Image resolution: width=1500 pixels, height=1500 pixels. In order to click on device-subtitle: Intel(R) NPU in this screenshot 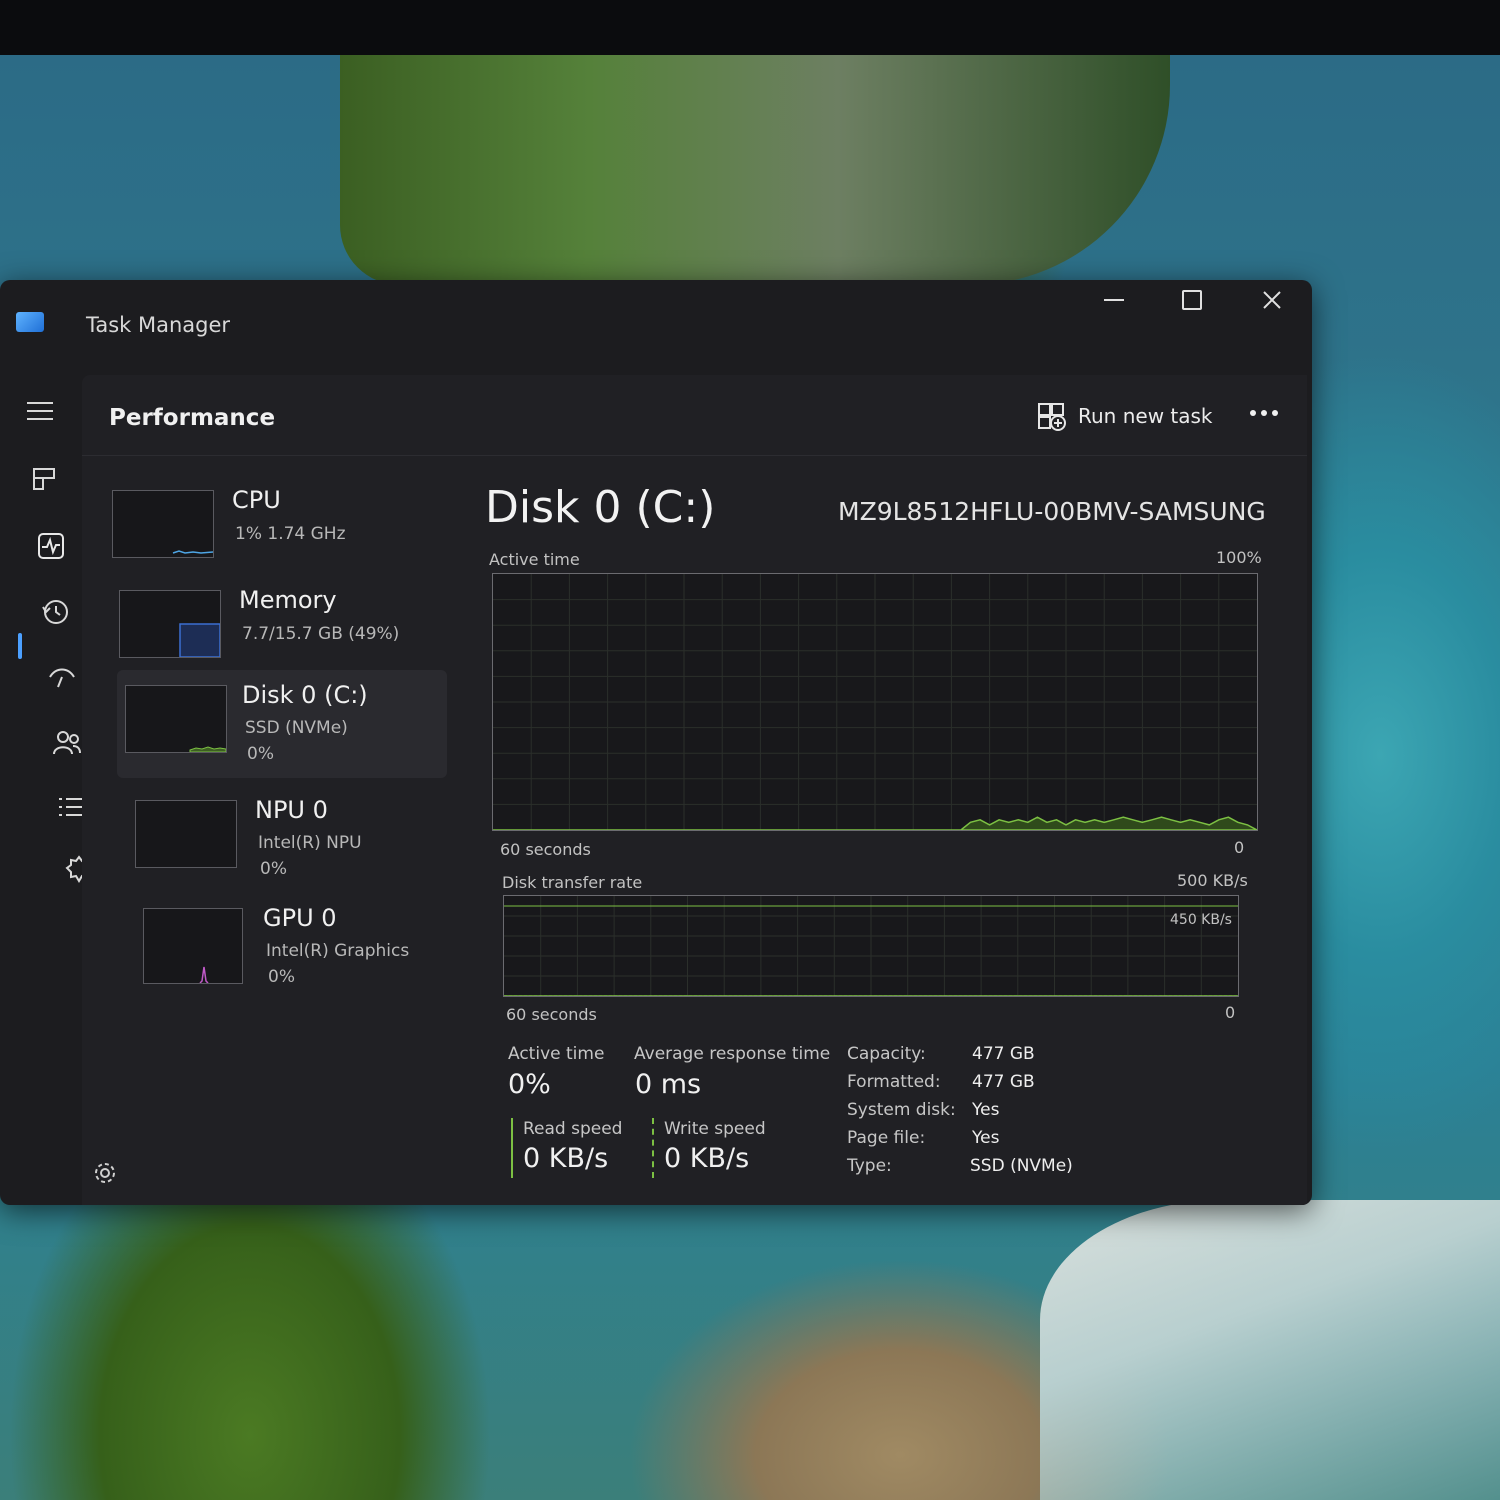, I will do `click(310, 843)`.